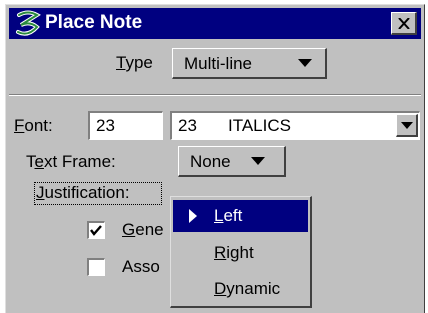  What do you see at coordinates (187, 125) in the screenshot?
I see `font-number-text: 23` at bounding box center [187, 125].